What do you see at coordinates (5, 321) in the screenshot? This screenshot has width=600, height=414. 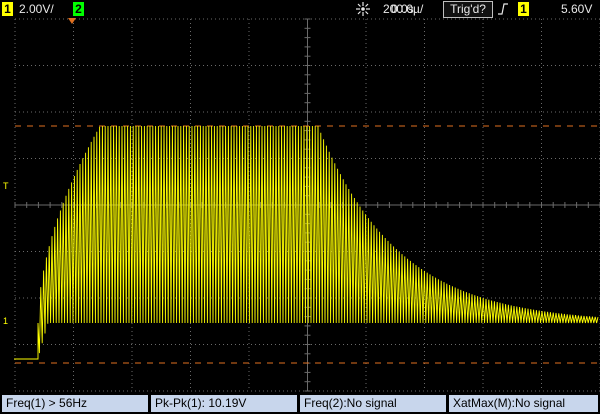 I see `channel-1-ground-marker: 1` at bounding box center [5, 321].